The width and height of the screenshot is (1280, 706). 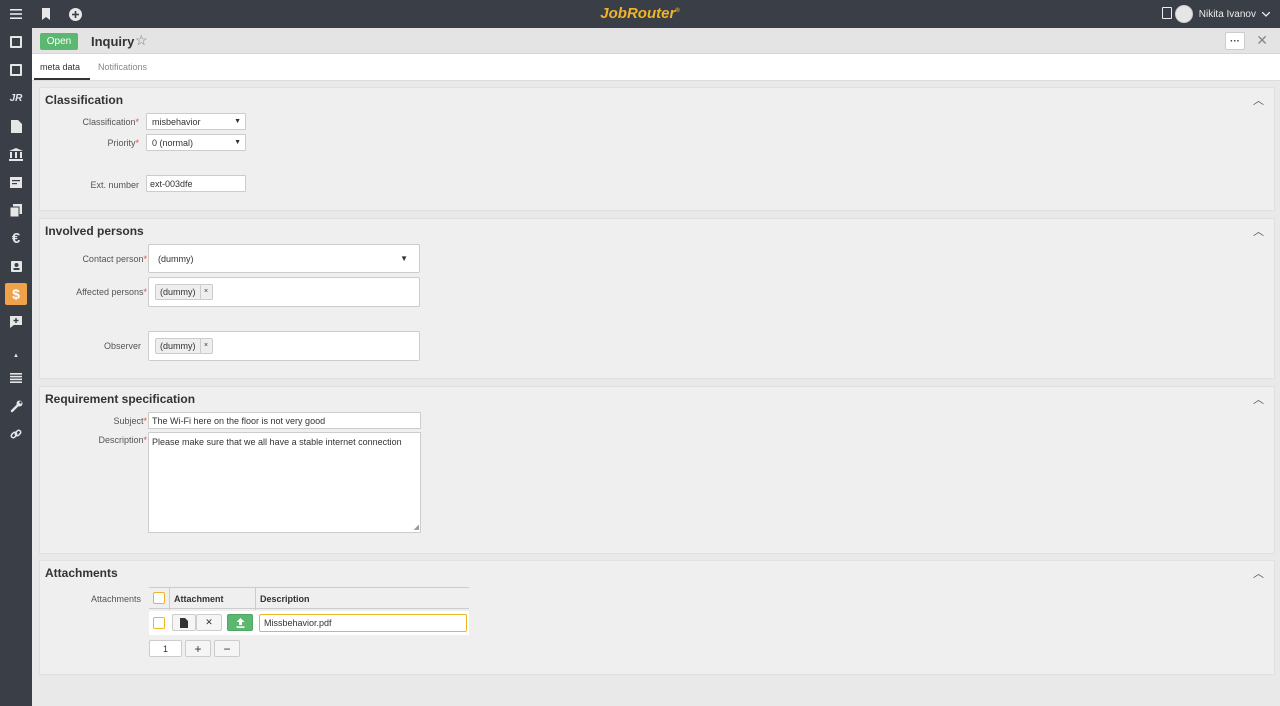 I want to click on chevron-down-icon, so click(x=1266, y=14).